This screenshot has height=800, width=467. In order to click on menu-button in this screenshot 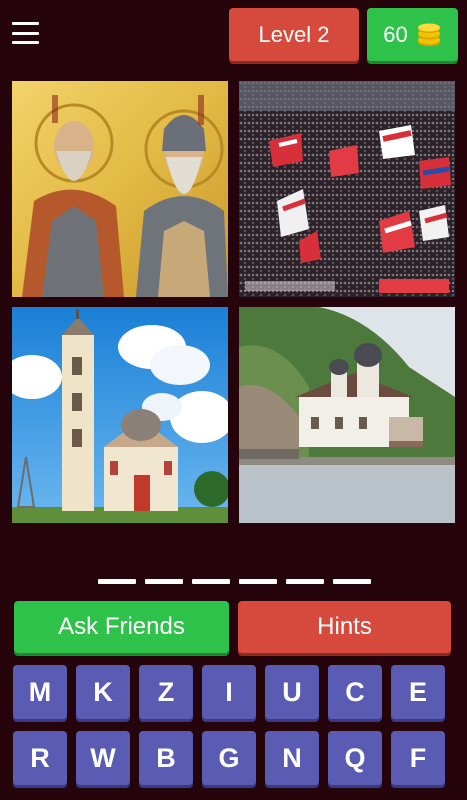, I will do `click(25, 33)`.